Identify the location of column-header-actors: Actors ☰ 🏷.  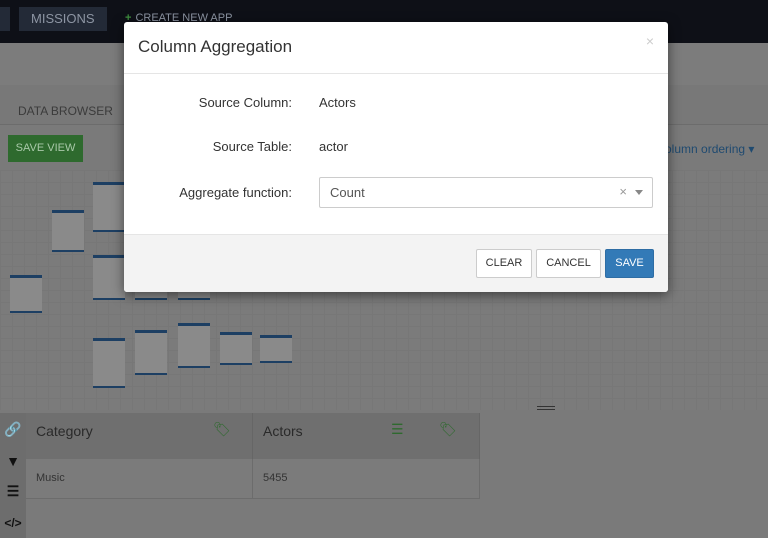
(366, 436).